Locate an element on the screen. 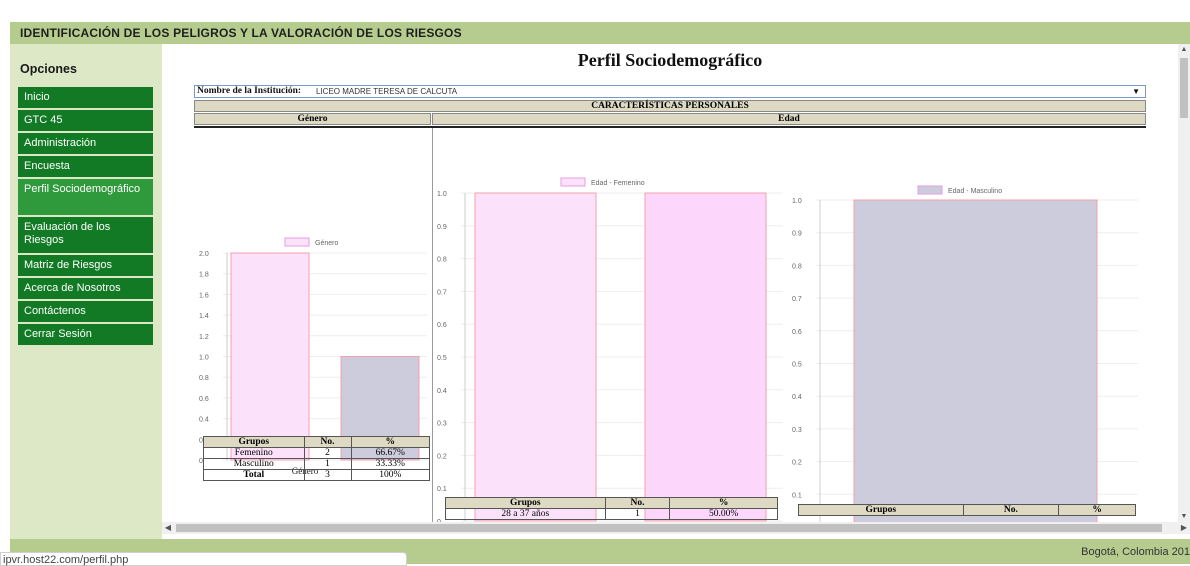 The width and height of the screenshot is (1190, 566). institution-select-value: LICEO MADRE TERESA DE CALCUTA is located at coordinates (387, 91).